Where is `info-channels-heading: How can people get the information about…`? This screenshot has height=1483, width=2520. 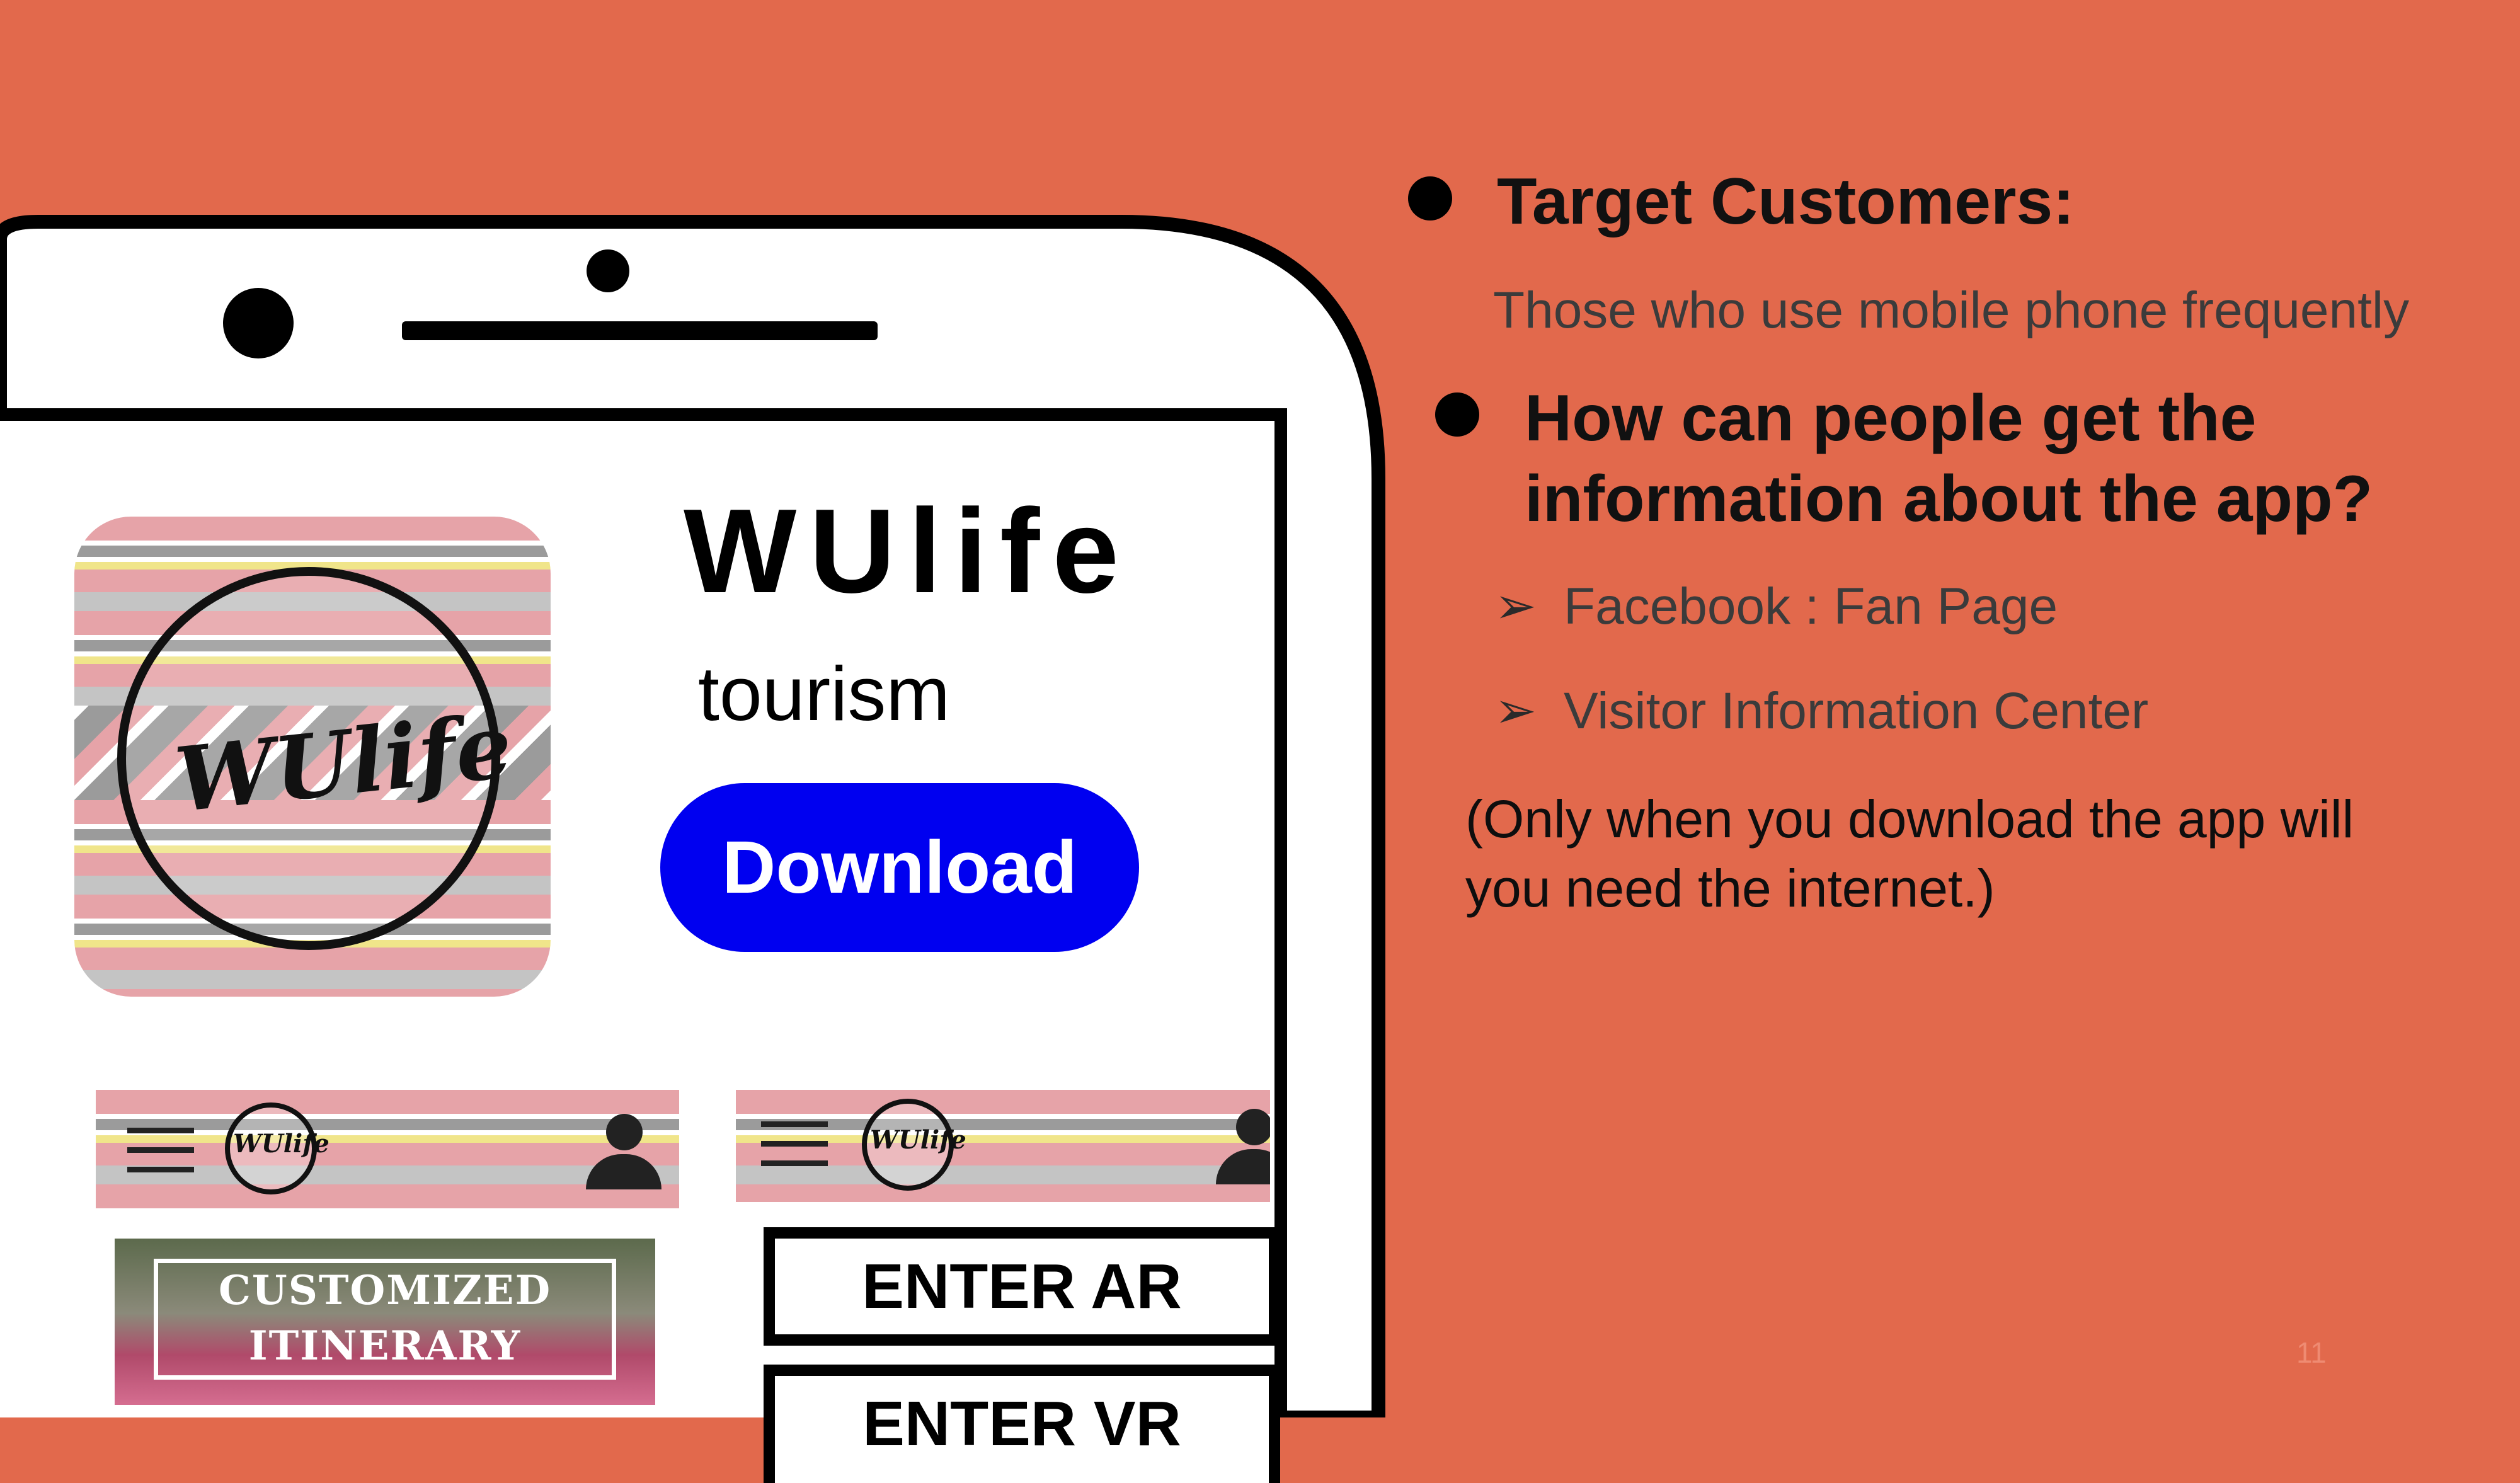 info-channels-heading: How can people get the information about… is located at coordinates (1949, 458).